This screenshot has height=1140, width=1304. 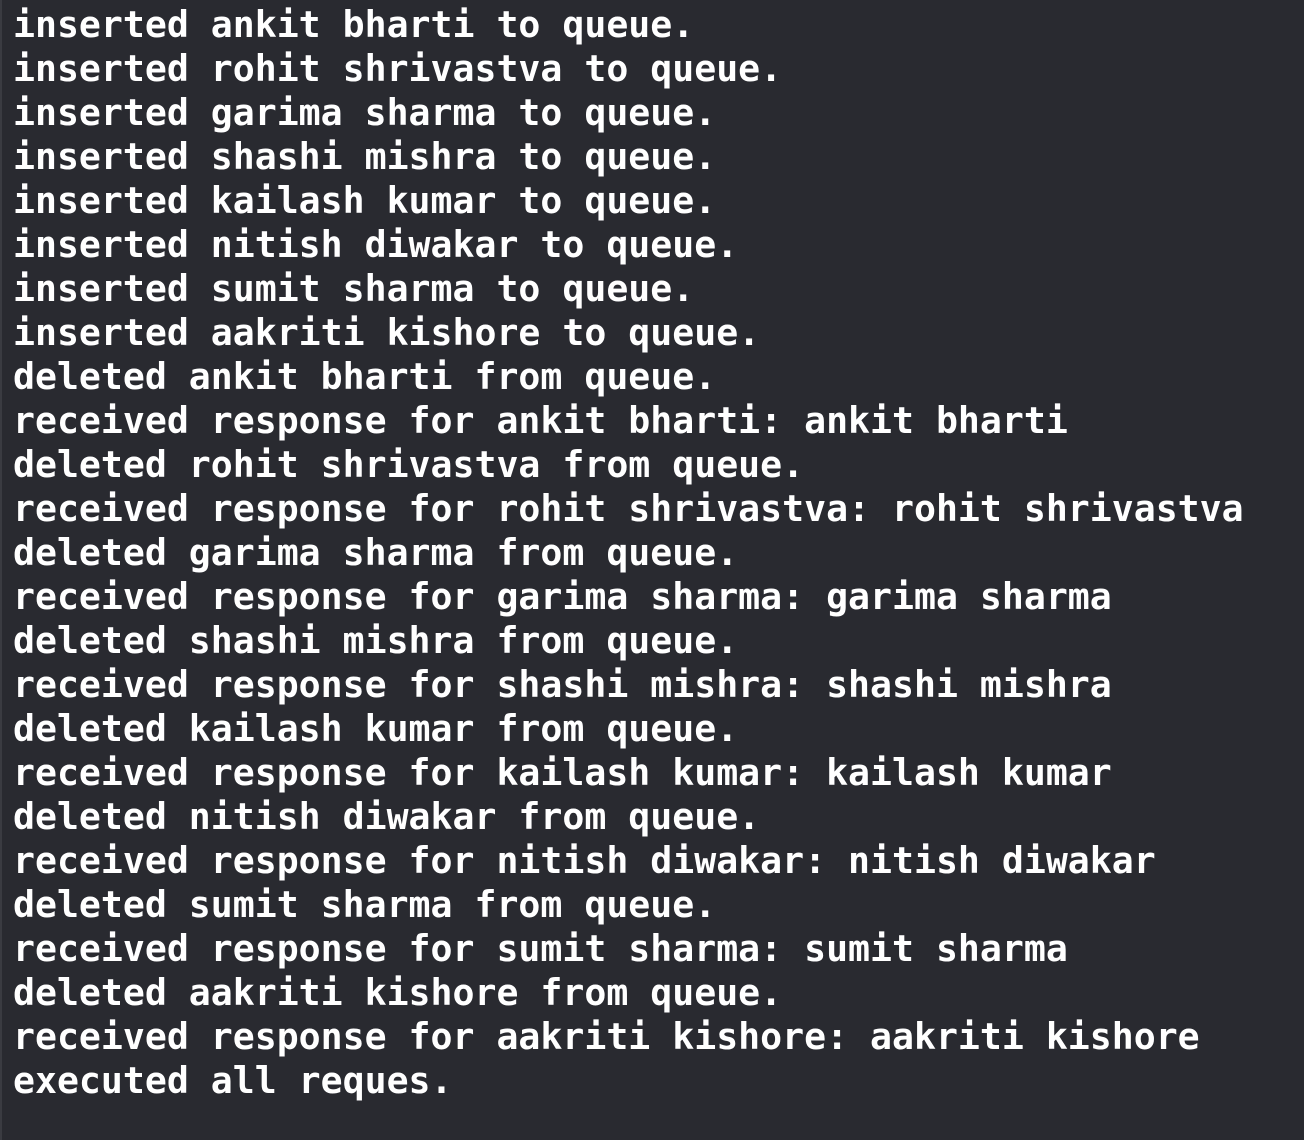 What do you see at coordinates (376, 640) in the screenshot?
I see `log-line: deleted shashi mishra from queue.` at bounding box center [376, 640].